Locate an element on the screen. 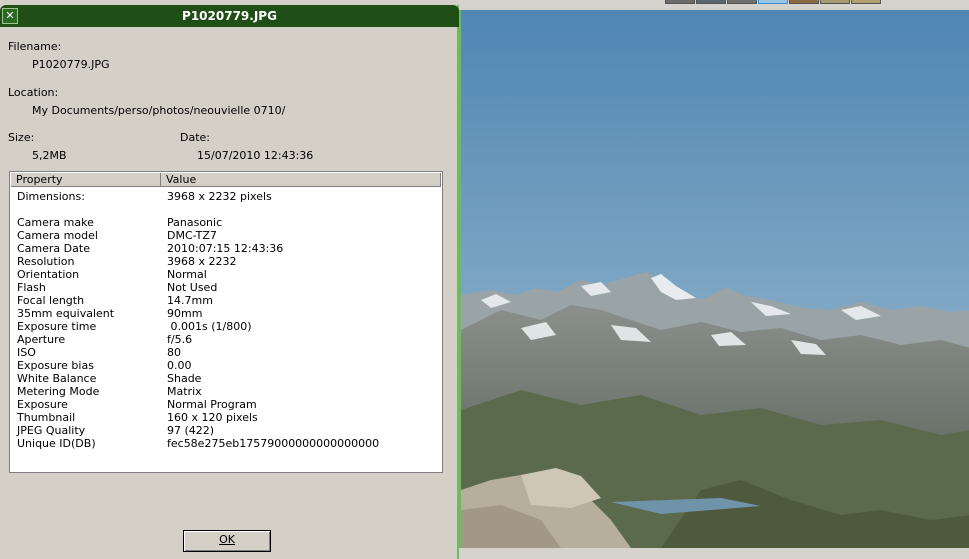  date-label: Date: is located at coordinates (195, 137).